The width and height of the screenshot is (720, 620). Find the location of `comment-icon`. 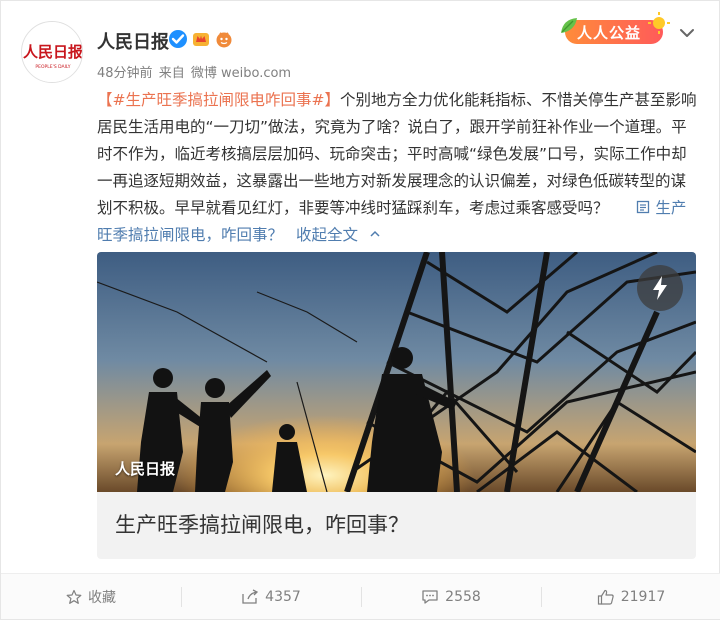

comment-icon is located at coordinates (430, 596).